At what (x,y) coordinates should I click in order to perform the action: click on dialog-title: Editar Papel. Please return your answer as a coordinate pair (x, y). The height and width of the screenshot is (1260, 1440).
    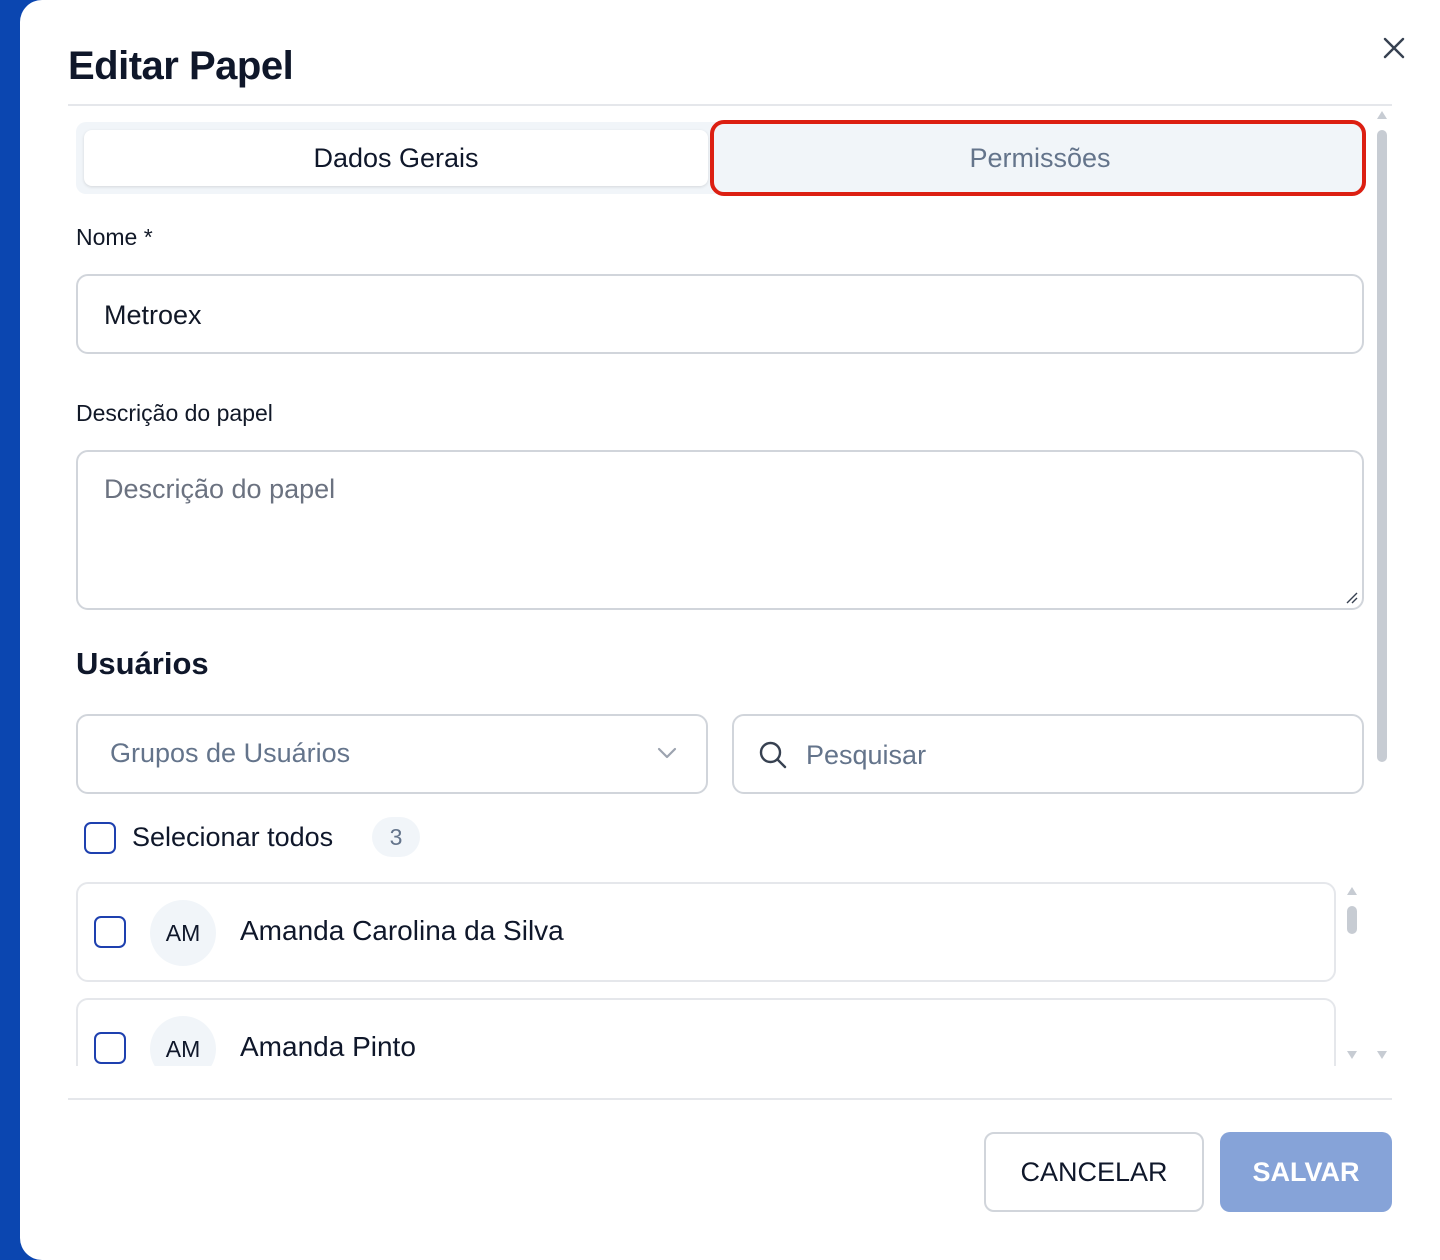
    Looking at the image, I should click on (181, 66).